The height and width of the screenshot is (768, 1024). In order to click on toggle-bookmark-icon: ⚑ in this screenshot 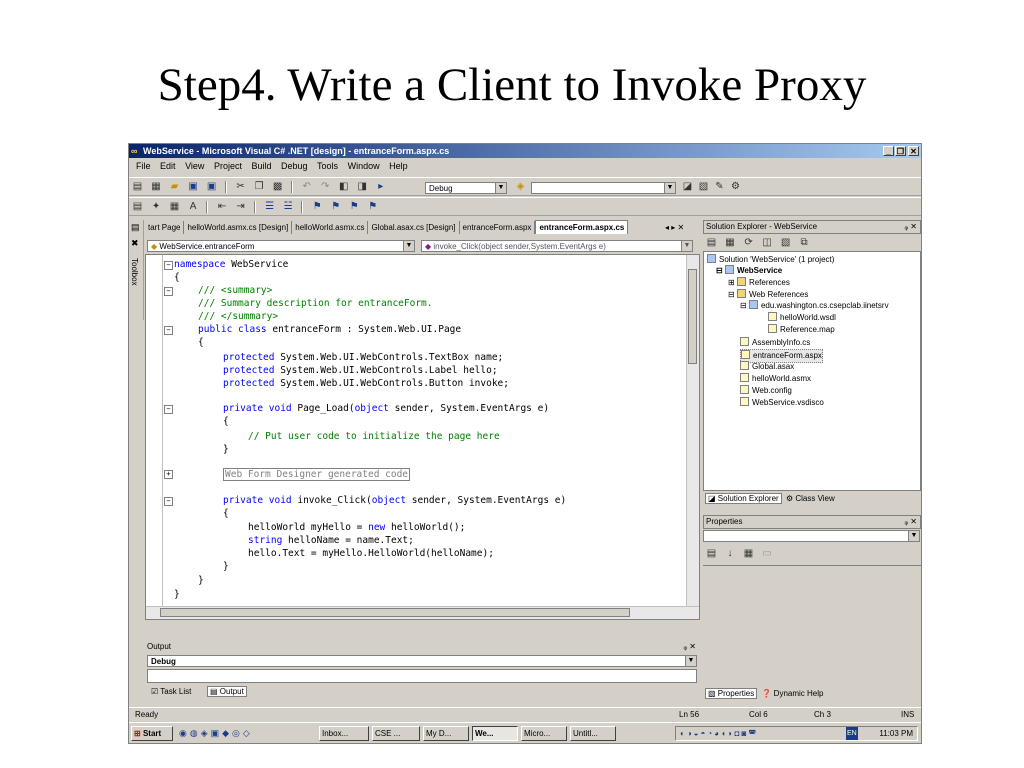, I will do `click(317, 206)`.